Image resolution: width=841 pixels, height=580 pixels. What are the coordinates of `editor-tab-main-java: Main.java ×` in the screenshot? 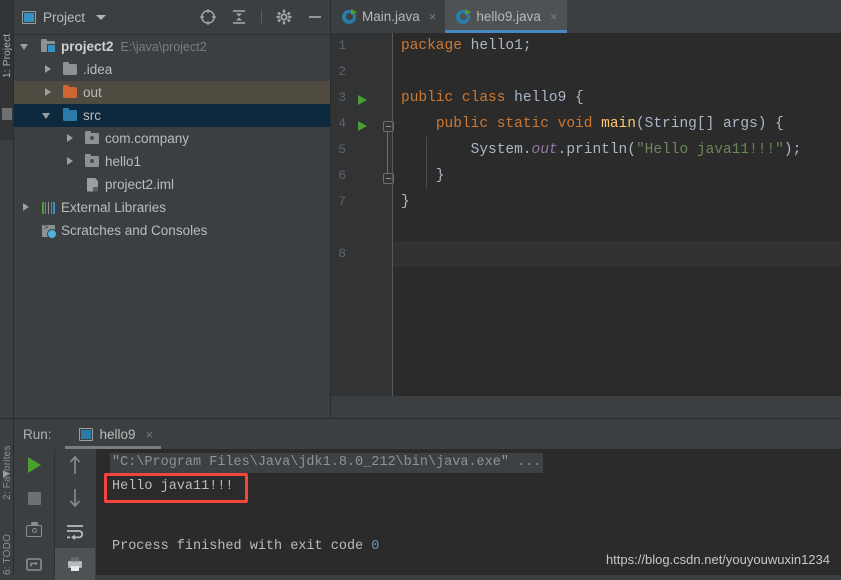 It's located at (388, 16).